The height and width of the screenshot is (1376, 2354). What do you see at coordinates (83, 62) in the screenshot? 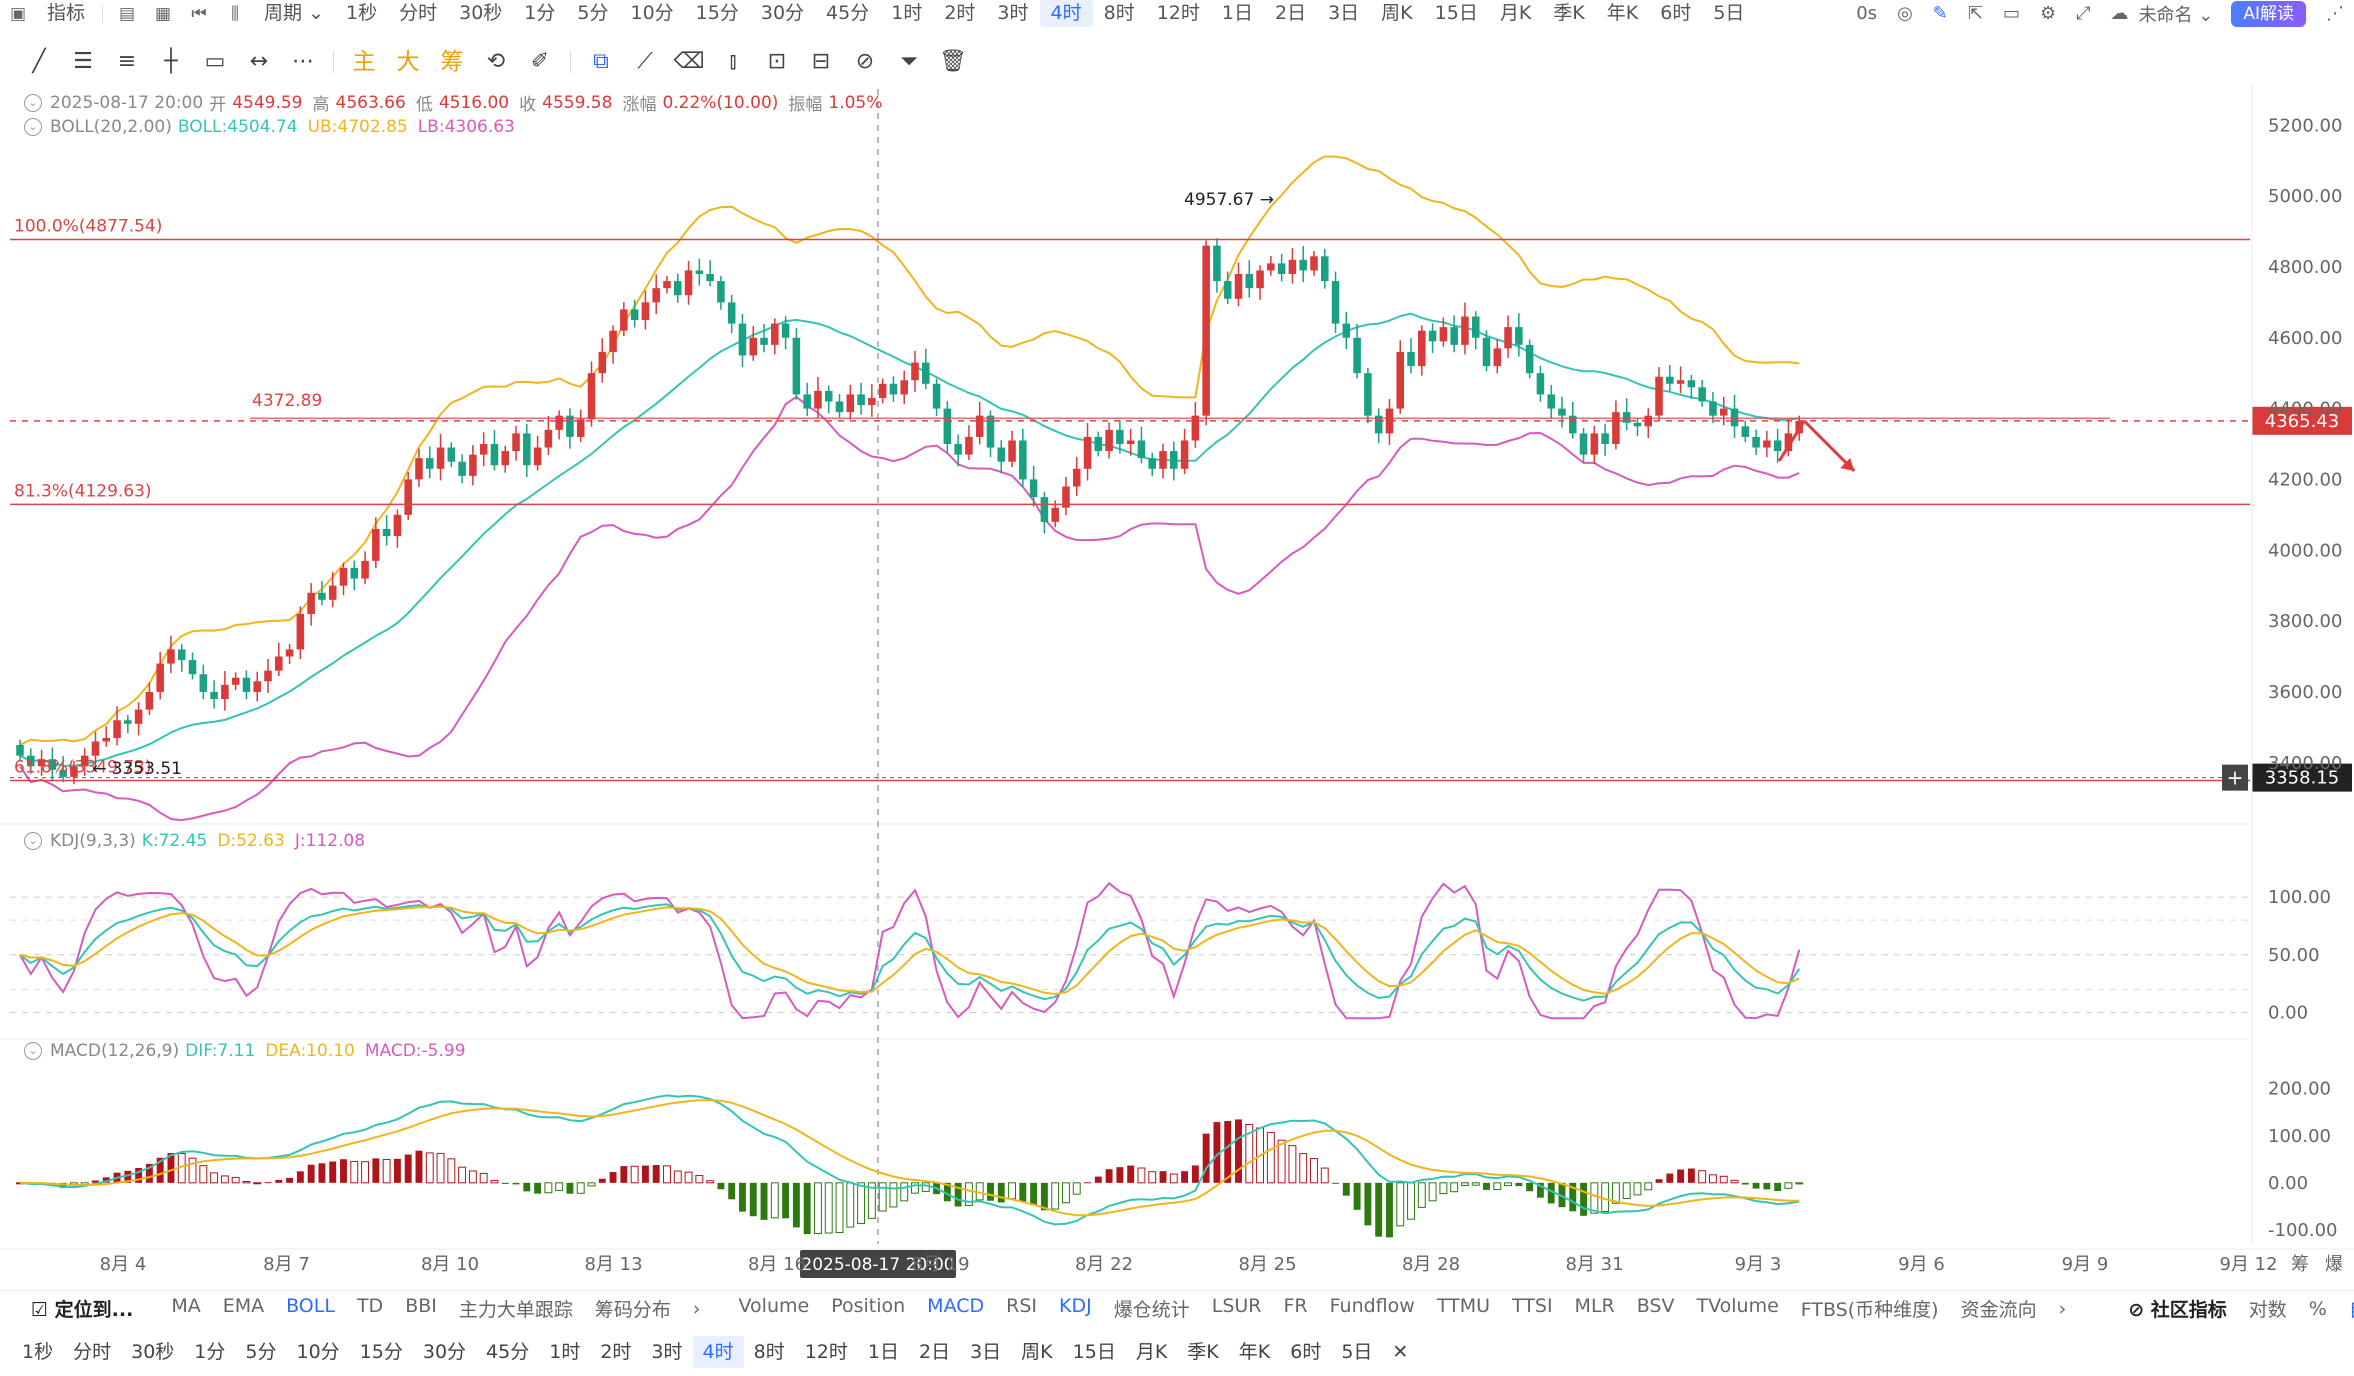
I see `parallel-channel-icon: ☰` at bounding box center [83, 62].